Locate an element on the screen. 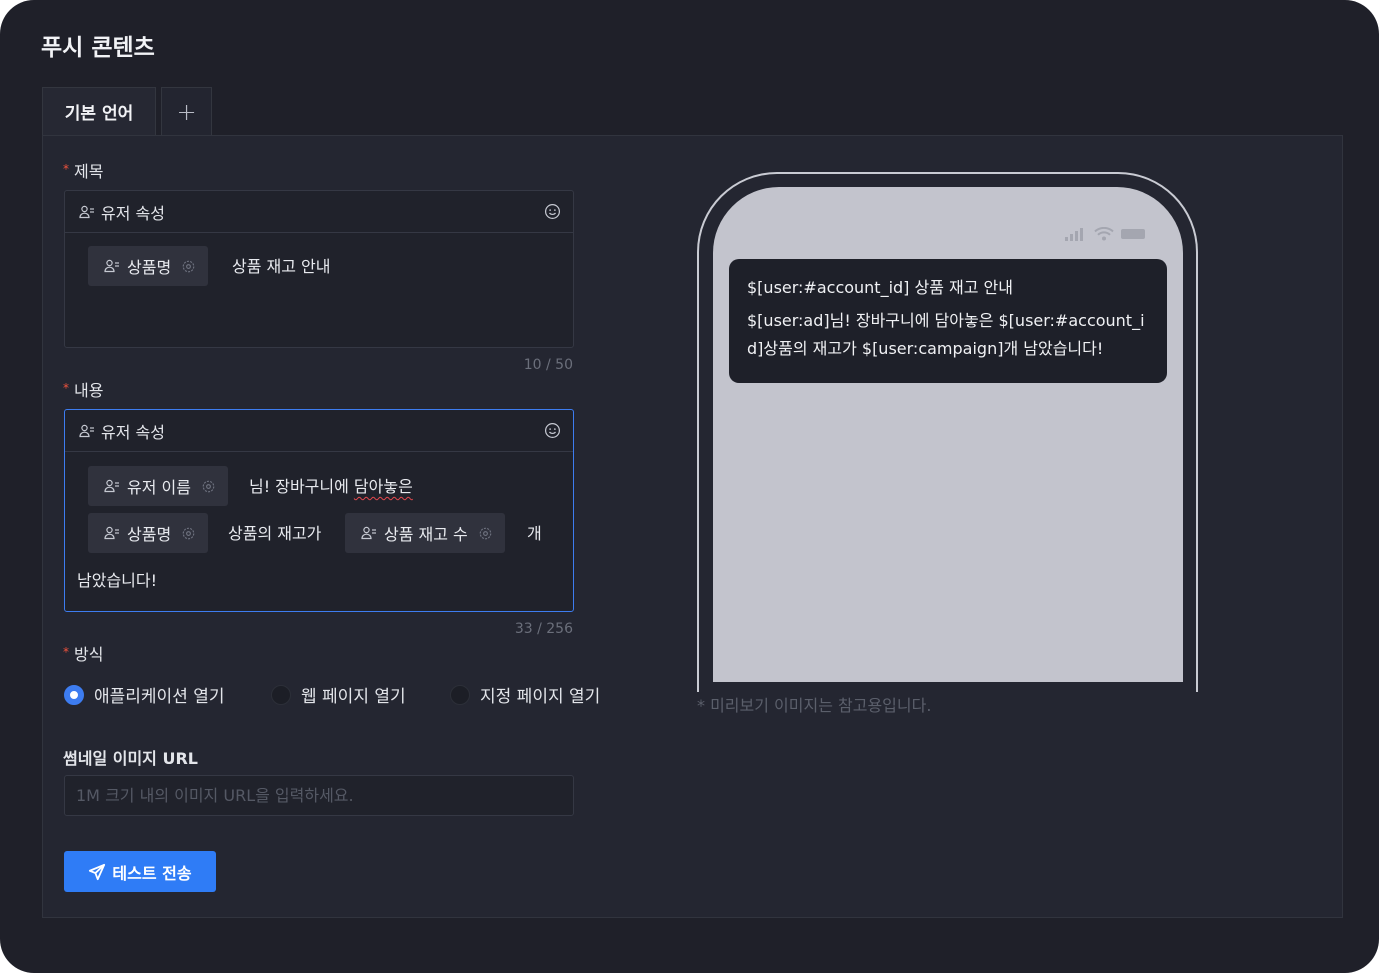  content-label: * 내용 is located at coordinates (83, 390).